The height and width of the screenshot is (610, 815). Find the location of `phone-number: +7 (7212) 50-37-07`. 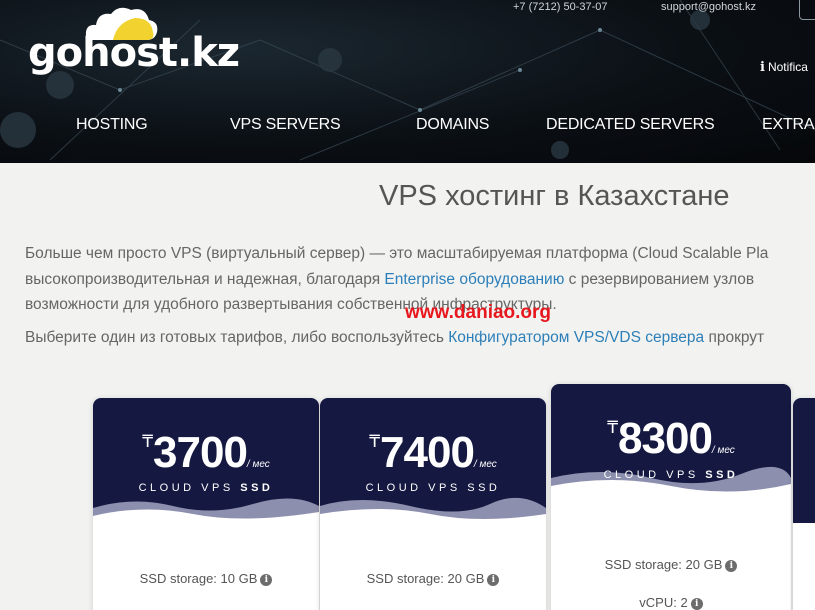

phone-number: +7 (7212) 50-37-07 is located at coordinates (560, 7).